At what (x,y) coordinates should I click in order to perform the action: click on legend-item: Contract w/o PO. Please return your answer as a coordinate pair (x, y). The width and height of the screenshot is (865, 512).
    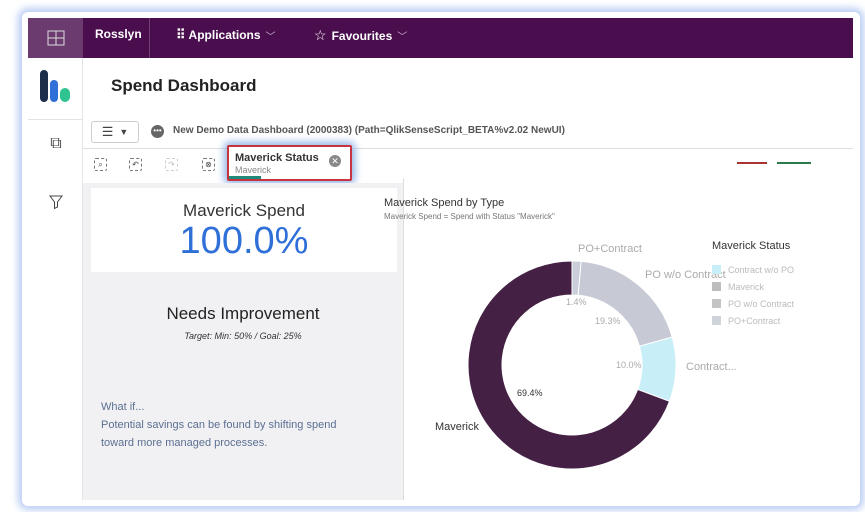
    Looking at the image, I should click on (753, 269).